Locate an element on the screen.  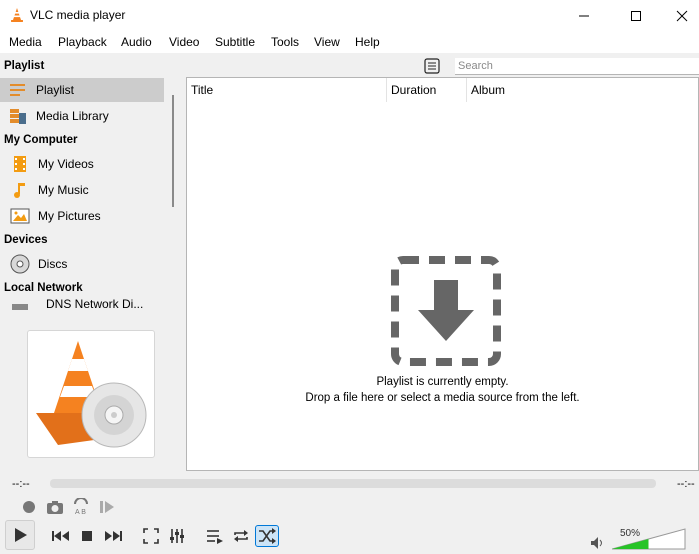
network-icon is located at coordinates (20, 304).